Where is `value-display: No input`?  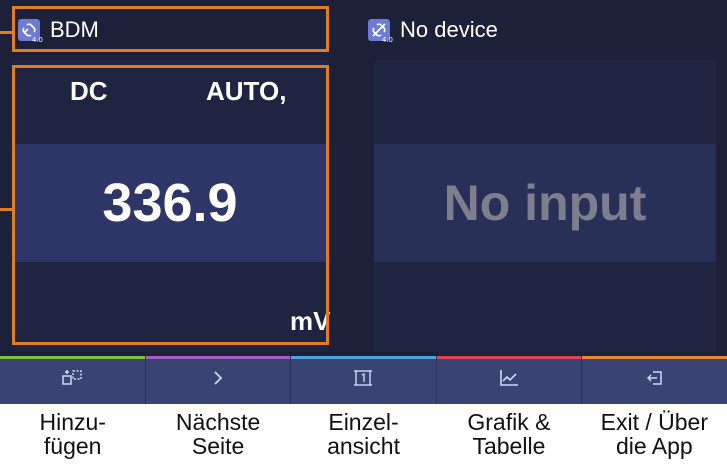
value-display: No input is located at coordinates (545, 203).